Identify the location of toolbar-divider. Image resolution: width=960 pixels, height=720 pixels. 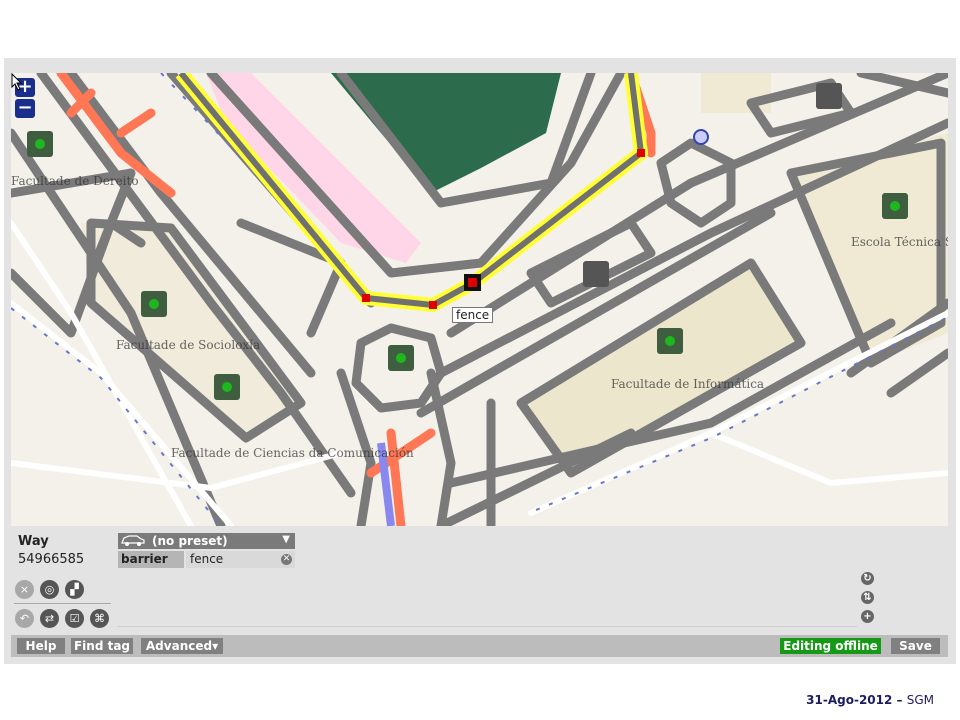
(62, 603).